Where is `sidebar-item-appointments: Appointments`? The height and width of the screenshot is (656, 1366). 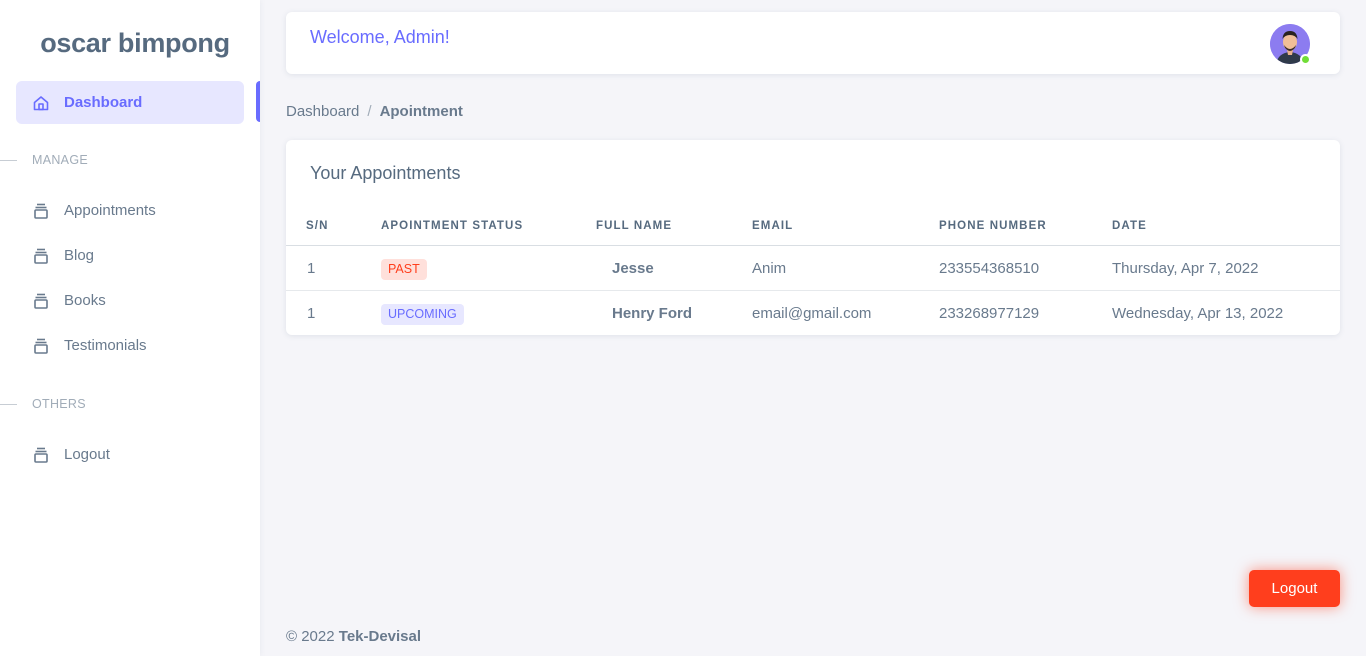 sidebar-item-appointments: Appointments is located at coordinates (130, 210).